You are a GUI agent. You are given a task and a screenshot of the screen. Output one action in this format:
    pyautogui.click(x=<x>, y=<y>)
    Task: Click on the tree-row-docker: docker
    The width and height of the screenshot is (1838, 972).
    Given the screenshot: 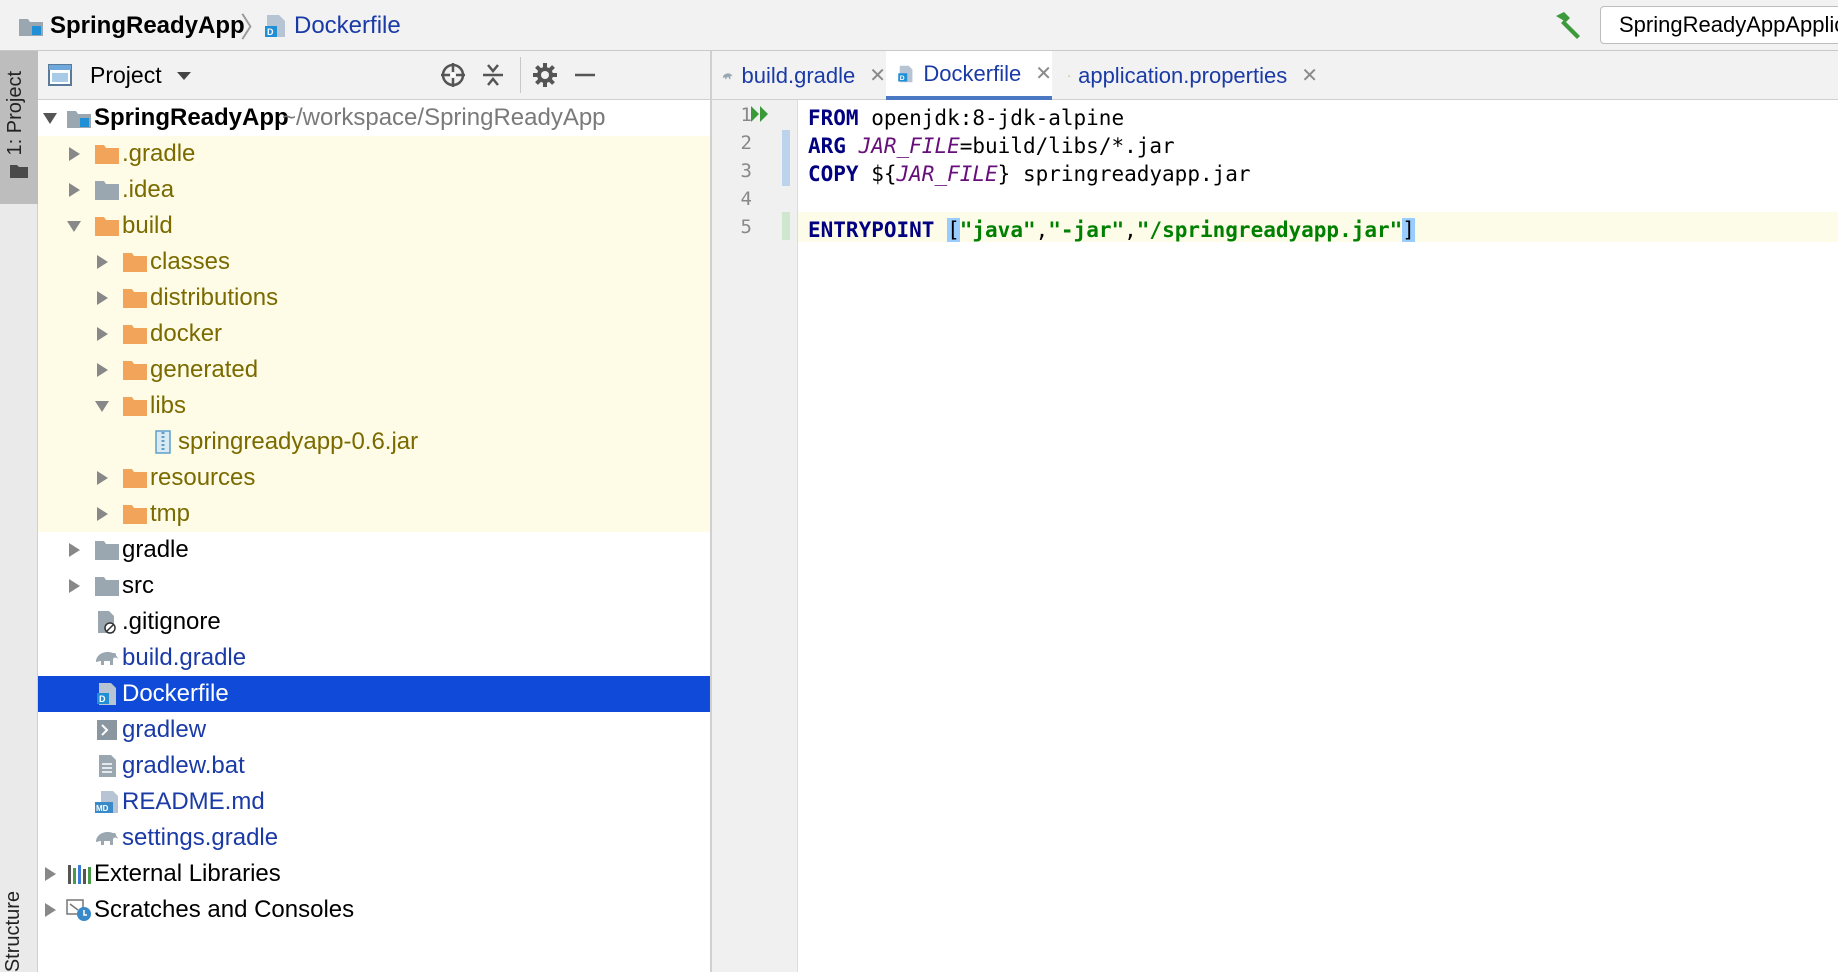 What is the action you would take?
    pyautogui.click(x=374, y=334)
    